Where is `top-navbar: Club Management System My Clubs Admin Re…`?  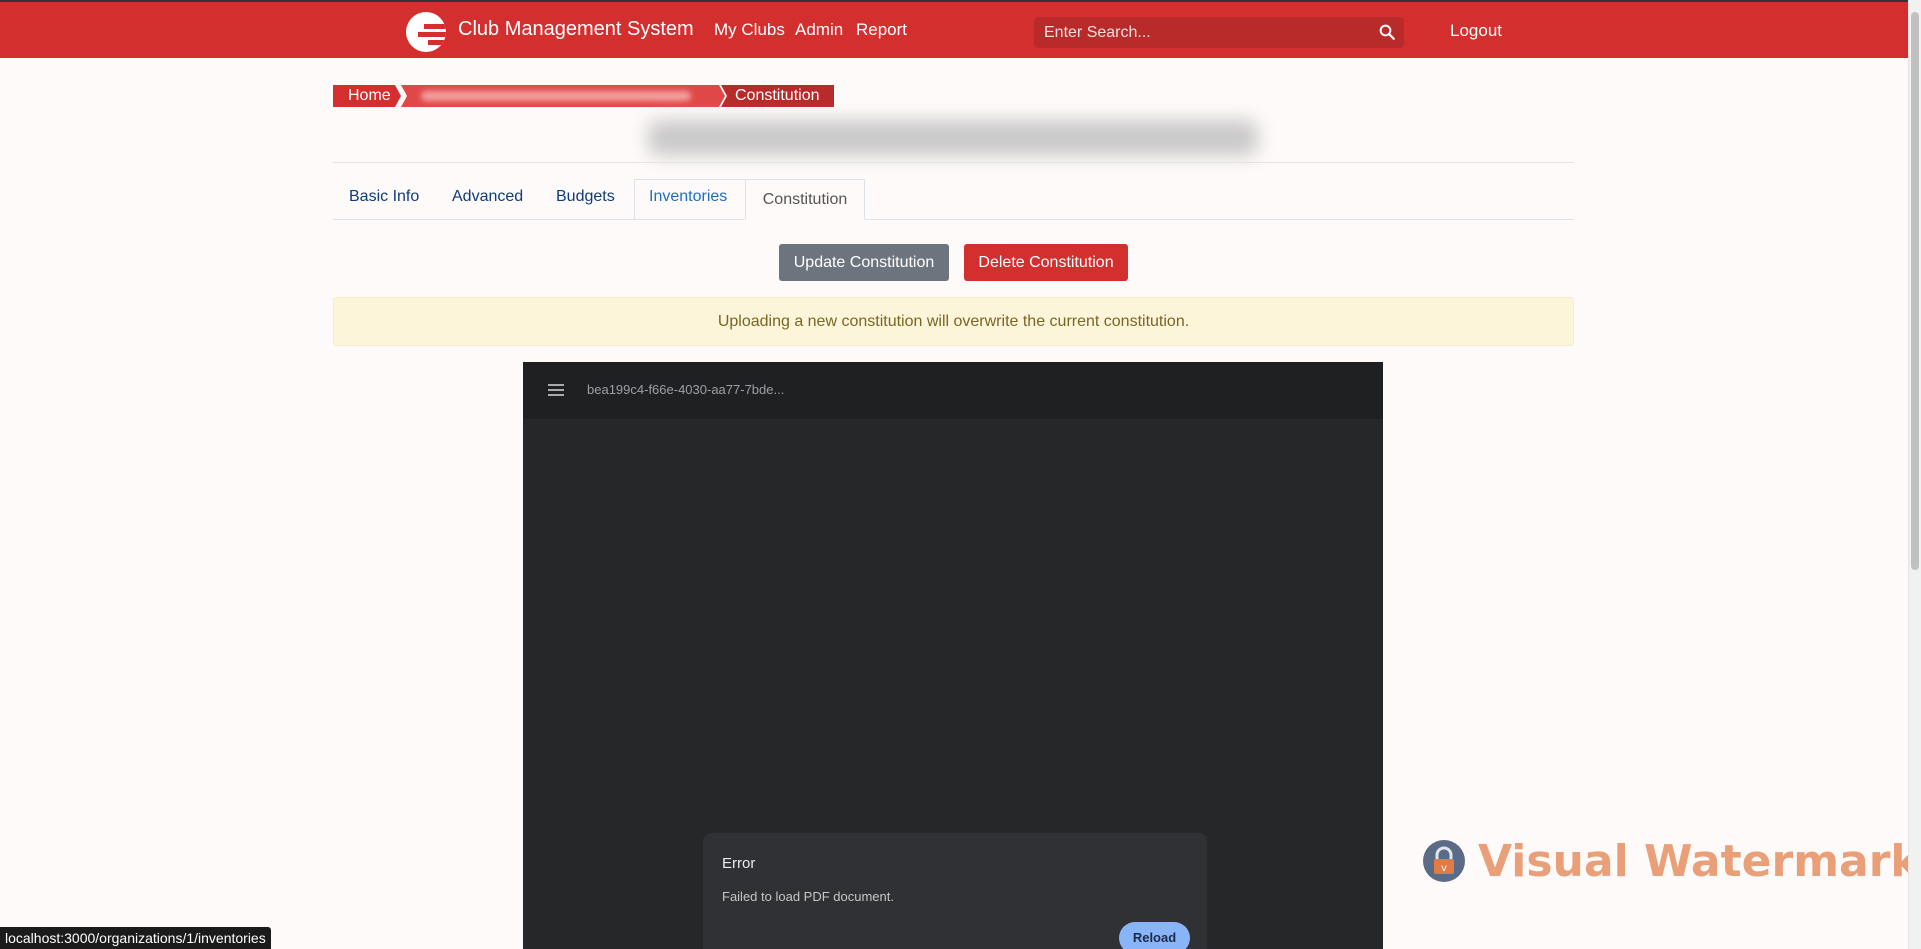
top-navbar: Club Management System My Clubs Admin Re… is located at coordinates (960, 29).